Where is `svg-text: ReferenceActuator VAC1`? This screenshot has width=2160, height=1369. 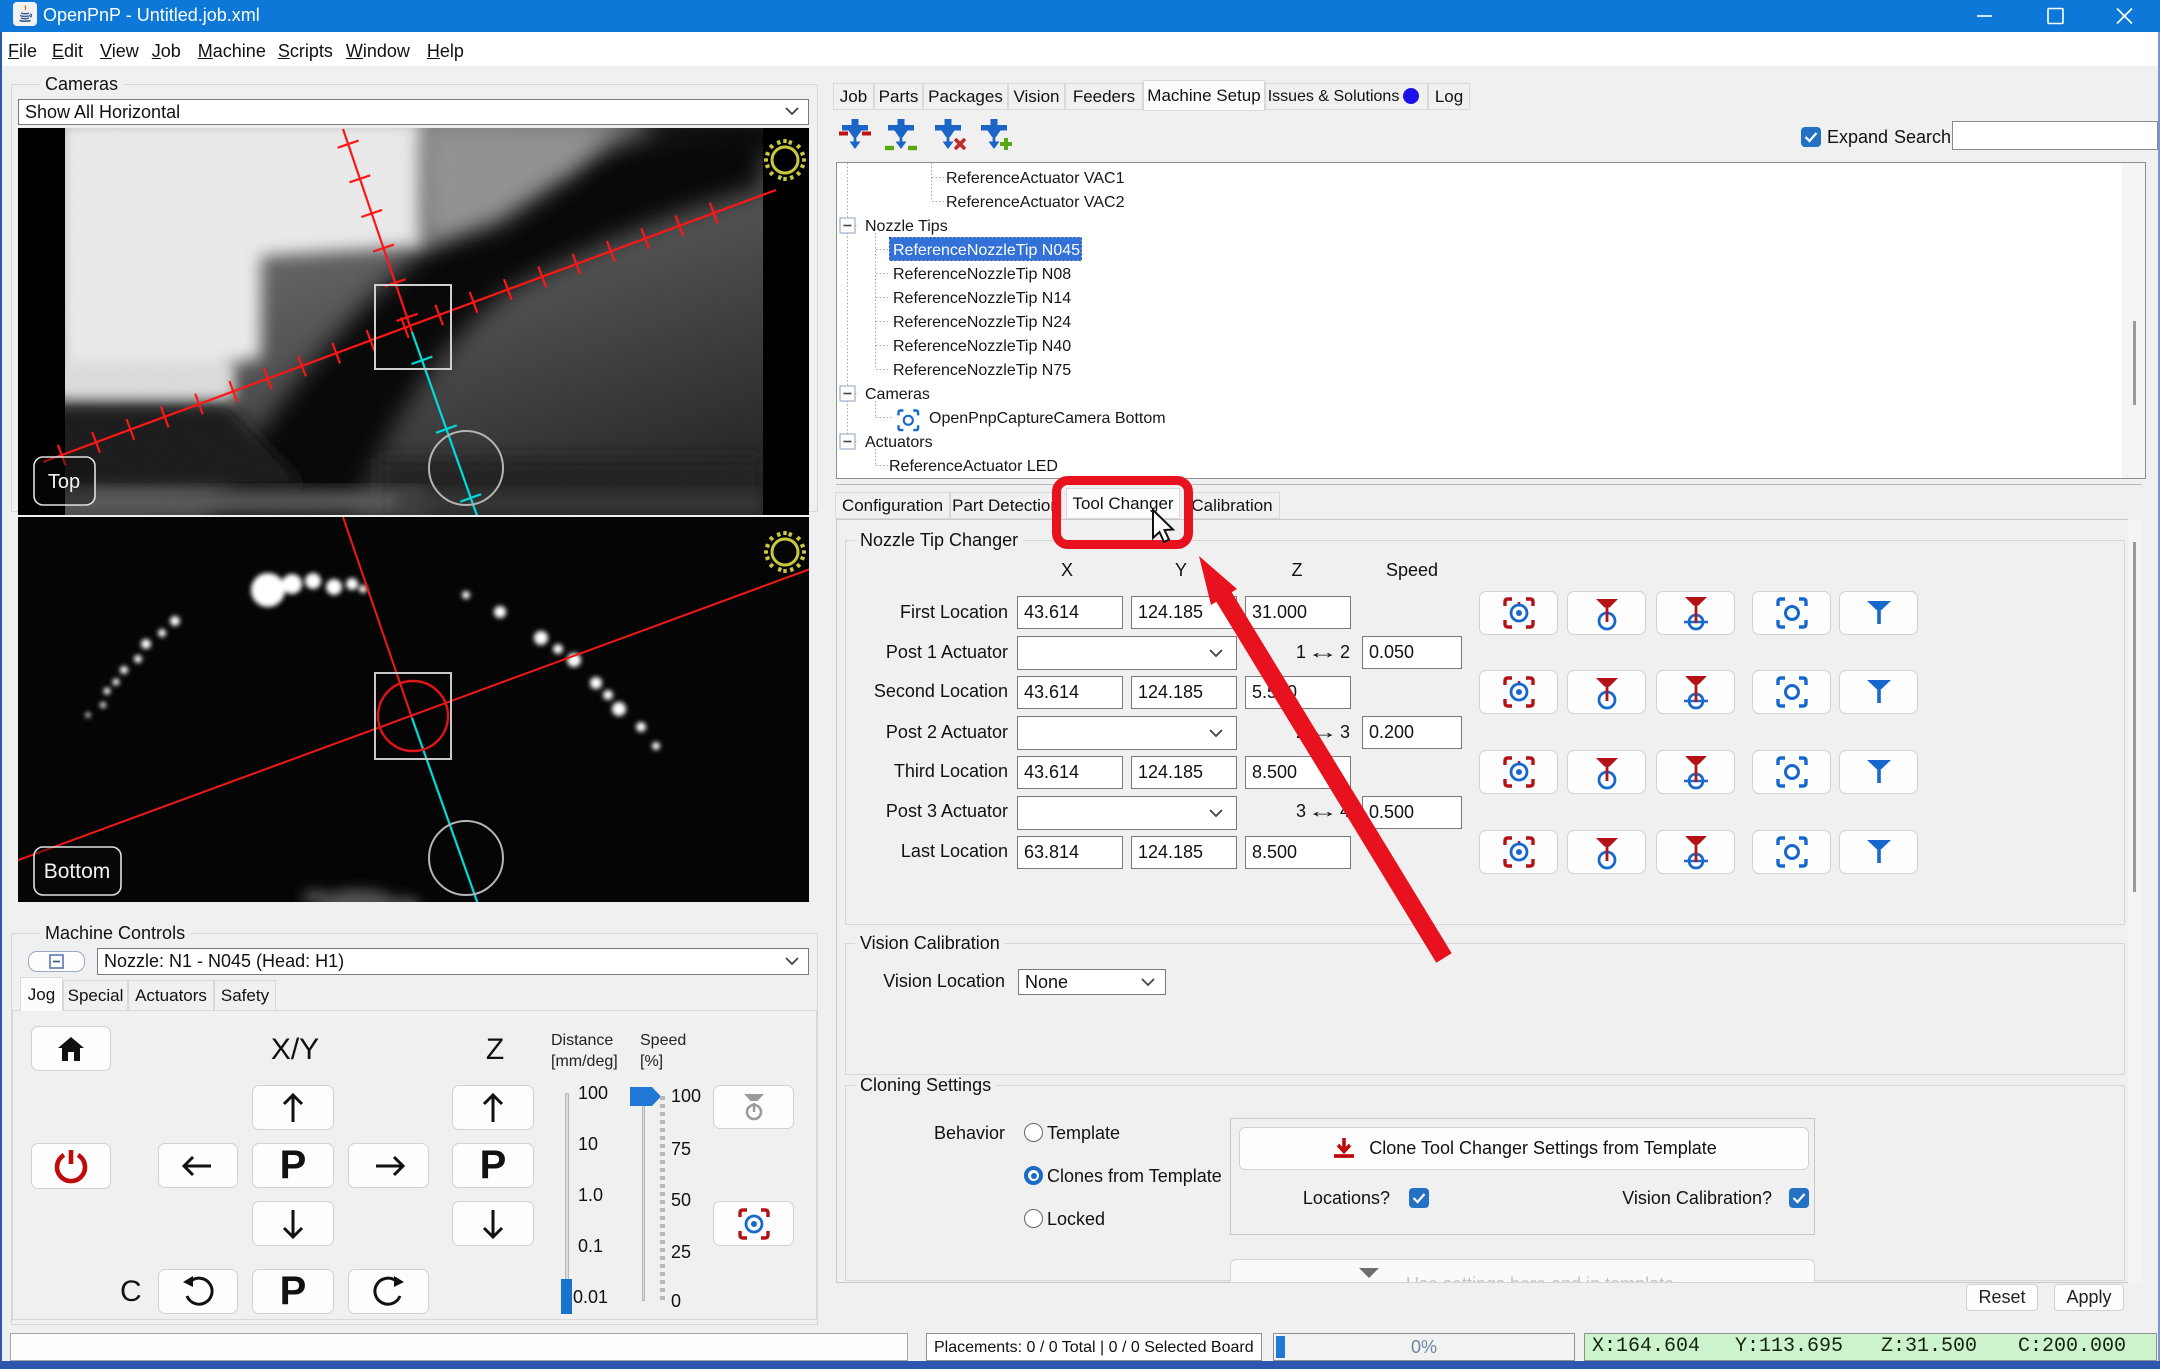
svg-text: ReferenceActuator VAC1 is located at coordinates (1035, 178).